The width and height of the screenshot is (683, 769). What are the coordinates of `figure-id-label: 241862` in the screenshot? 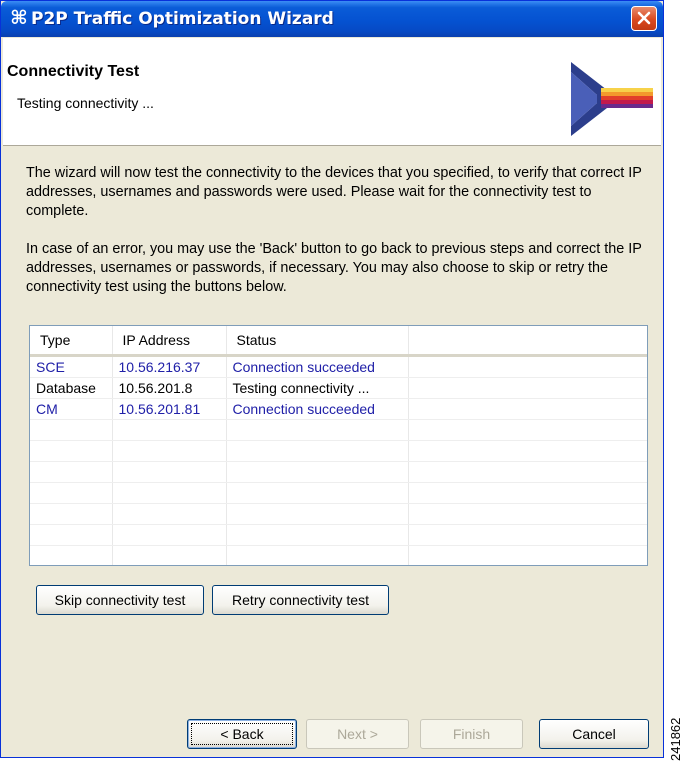 It's located at (675, 739).